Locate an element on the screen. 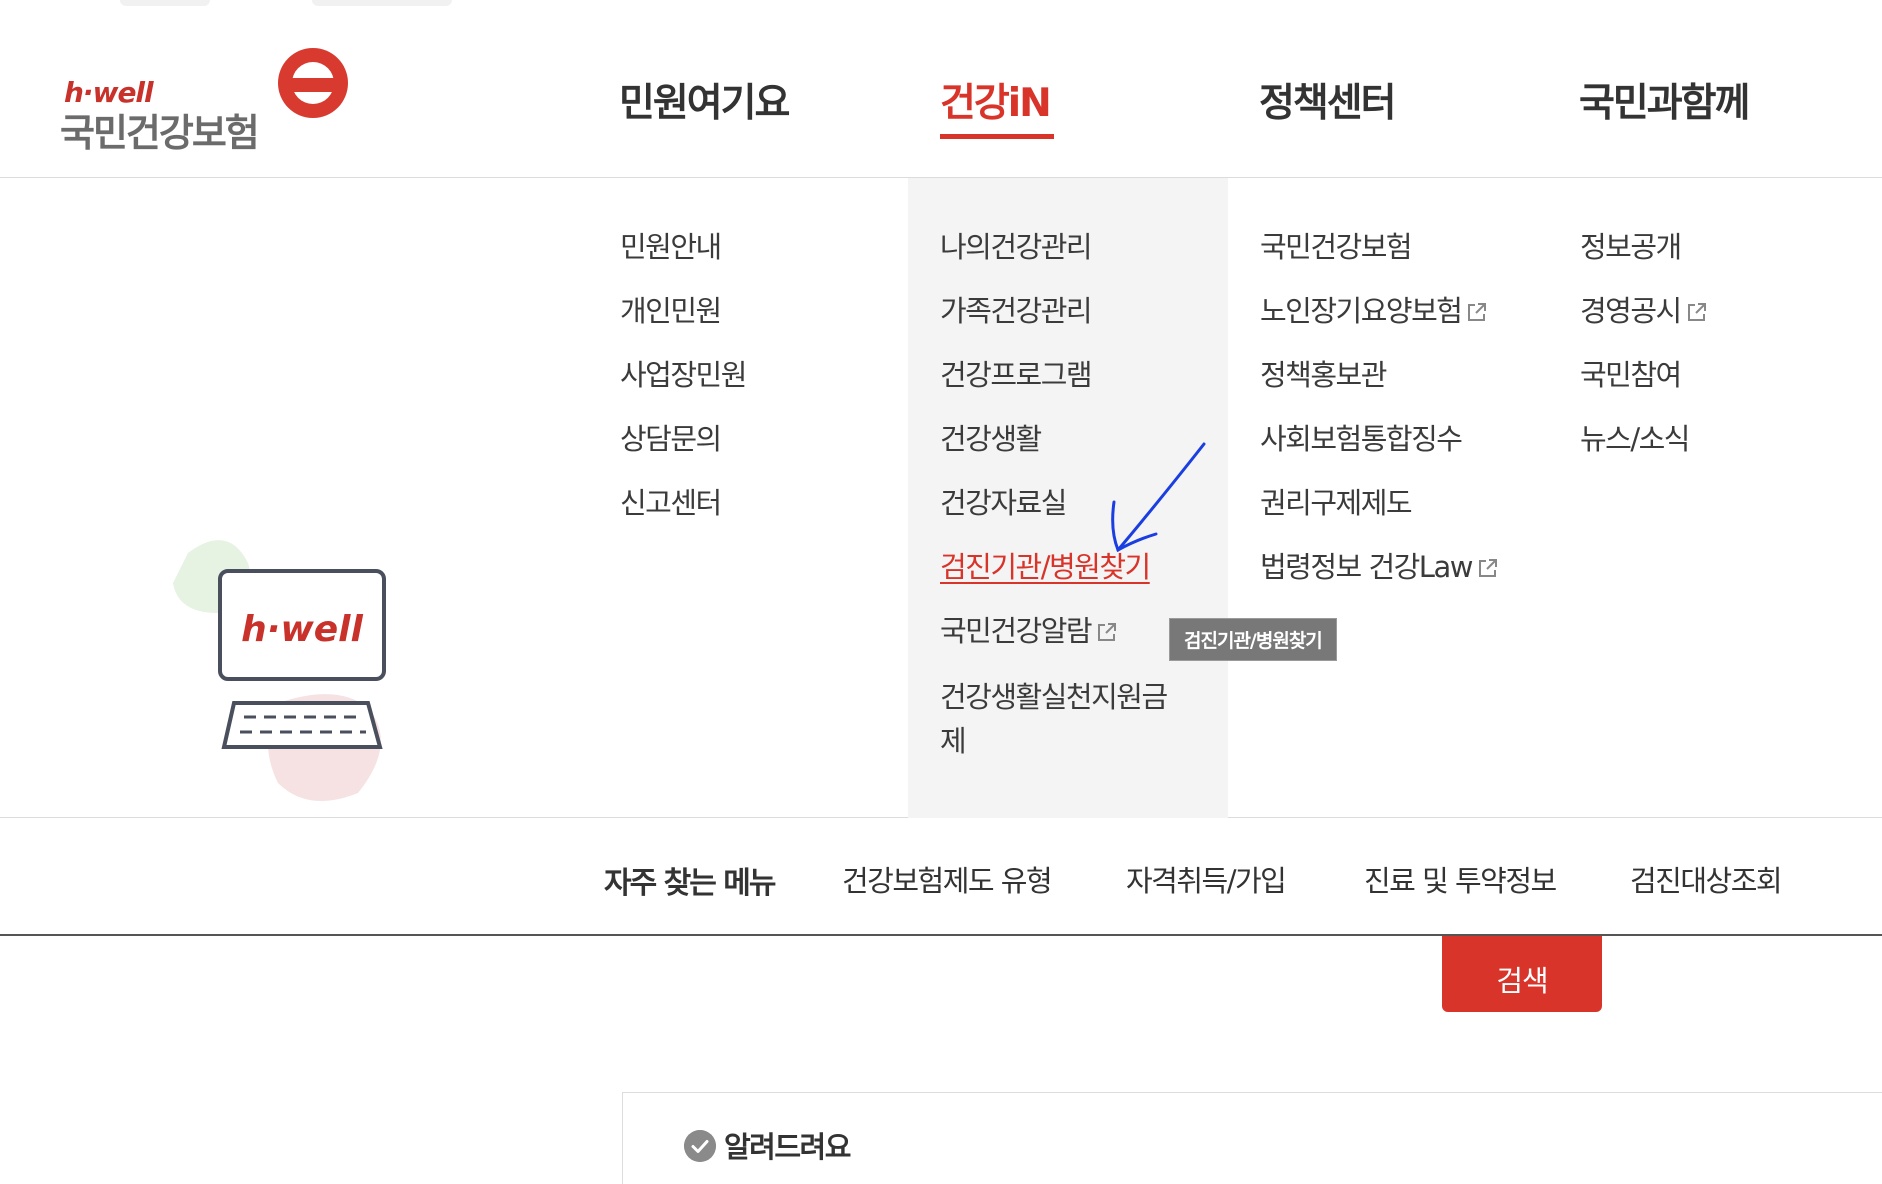  submenu-ltc-insurance: 노인장기요양보험 is located at coordinates (1374, 311).